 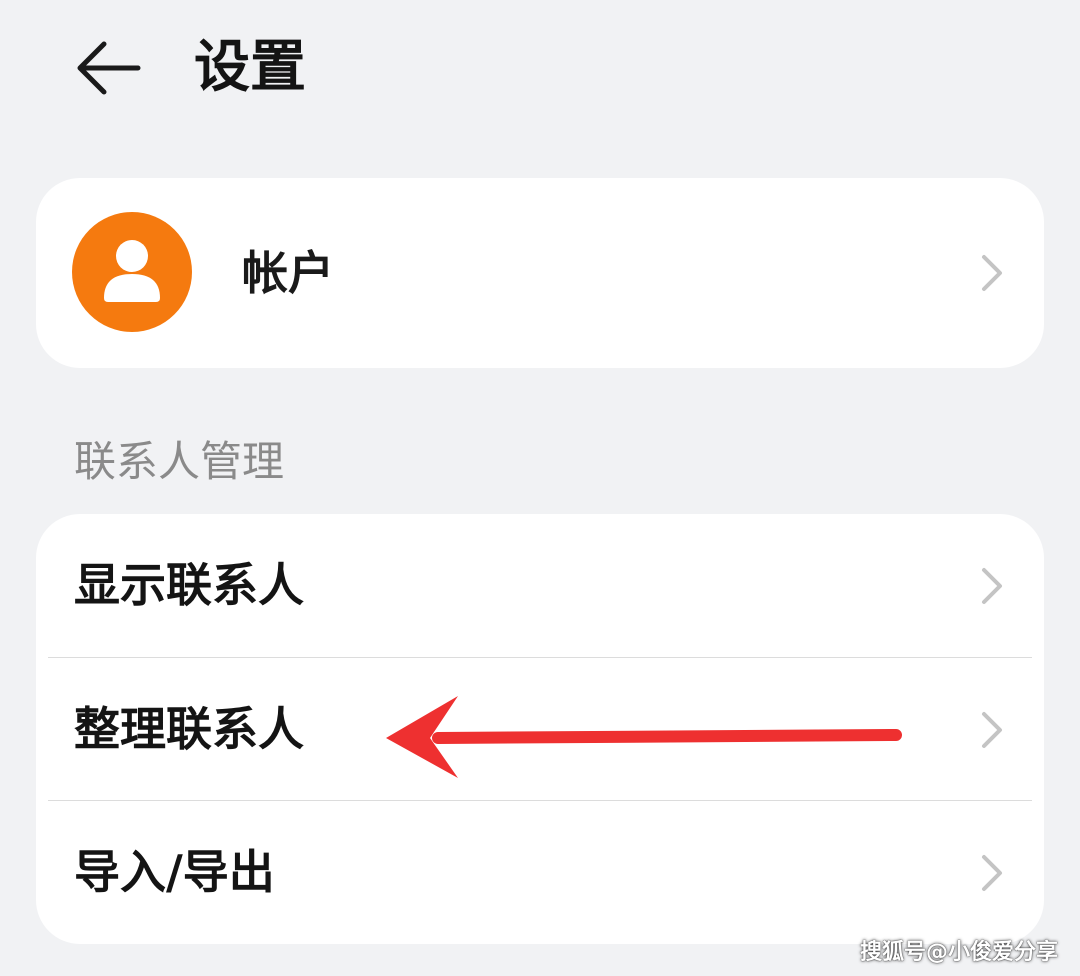 What do you see at coordinates (288, 273) in the screenshot?
I see `account-label: 帐户` at bounding box center [288, 273].